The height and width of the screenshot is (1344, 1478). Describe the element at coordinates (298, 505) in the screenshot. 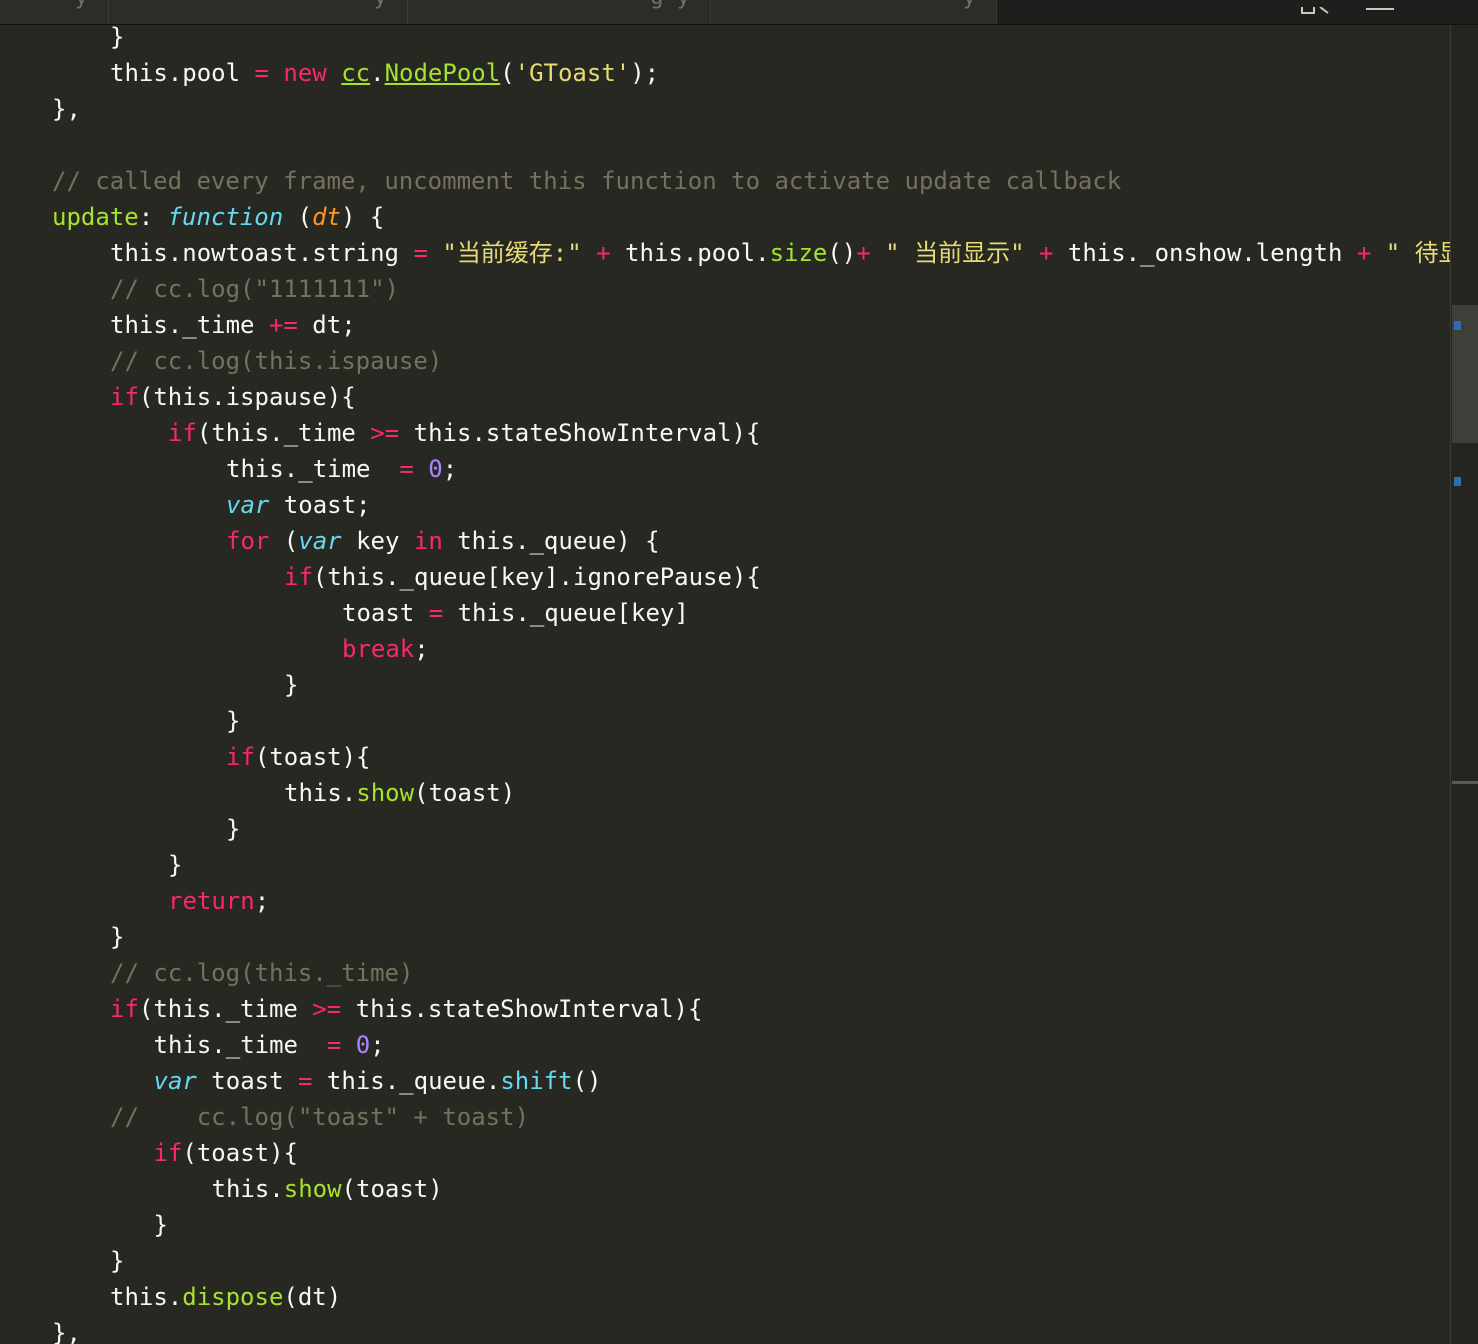

I see `code-line: var toast;` at that location.